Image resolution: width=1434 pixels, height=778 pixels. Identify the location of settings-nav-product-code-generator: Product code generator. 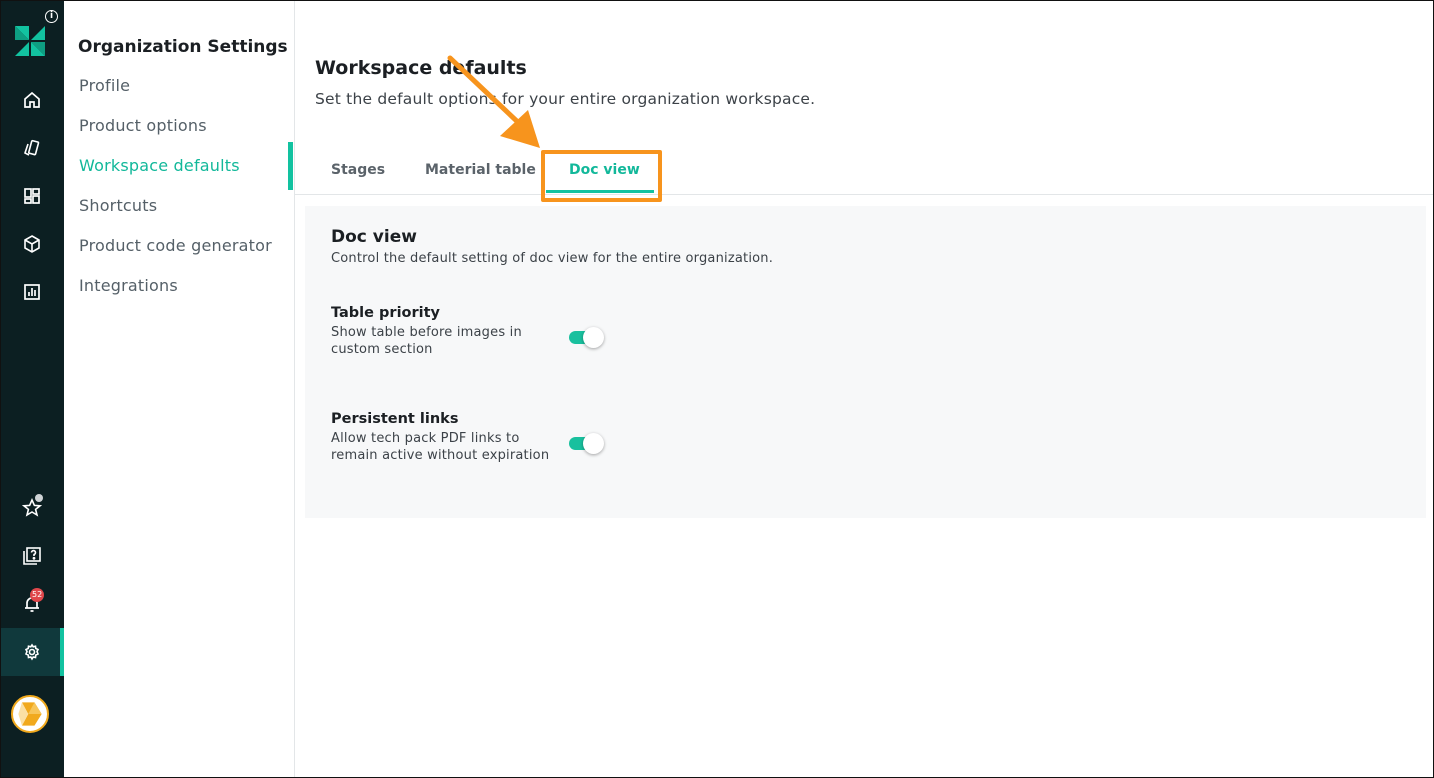
(175, 245).